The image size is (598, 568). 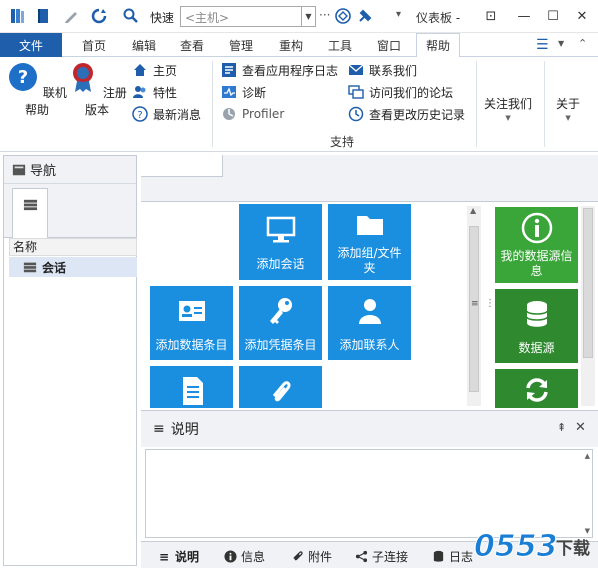 What do you see at coordinates (263, 114) in the screenshot?
I see `profiler-label: Profiler` at bounding box center [263, 114].